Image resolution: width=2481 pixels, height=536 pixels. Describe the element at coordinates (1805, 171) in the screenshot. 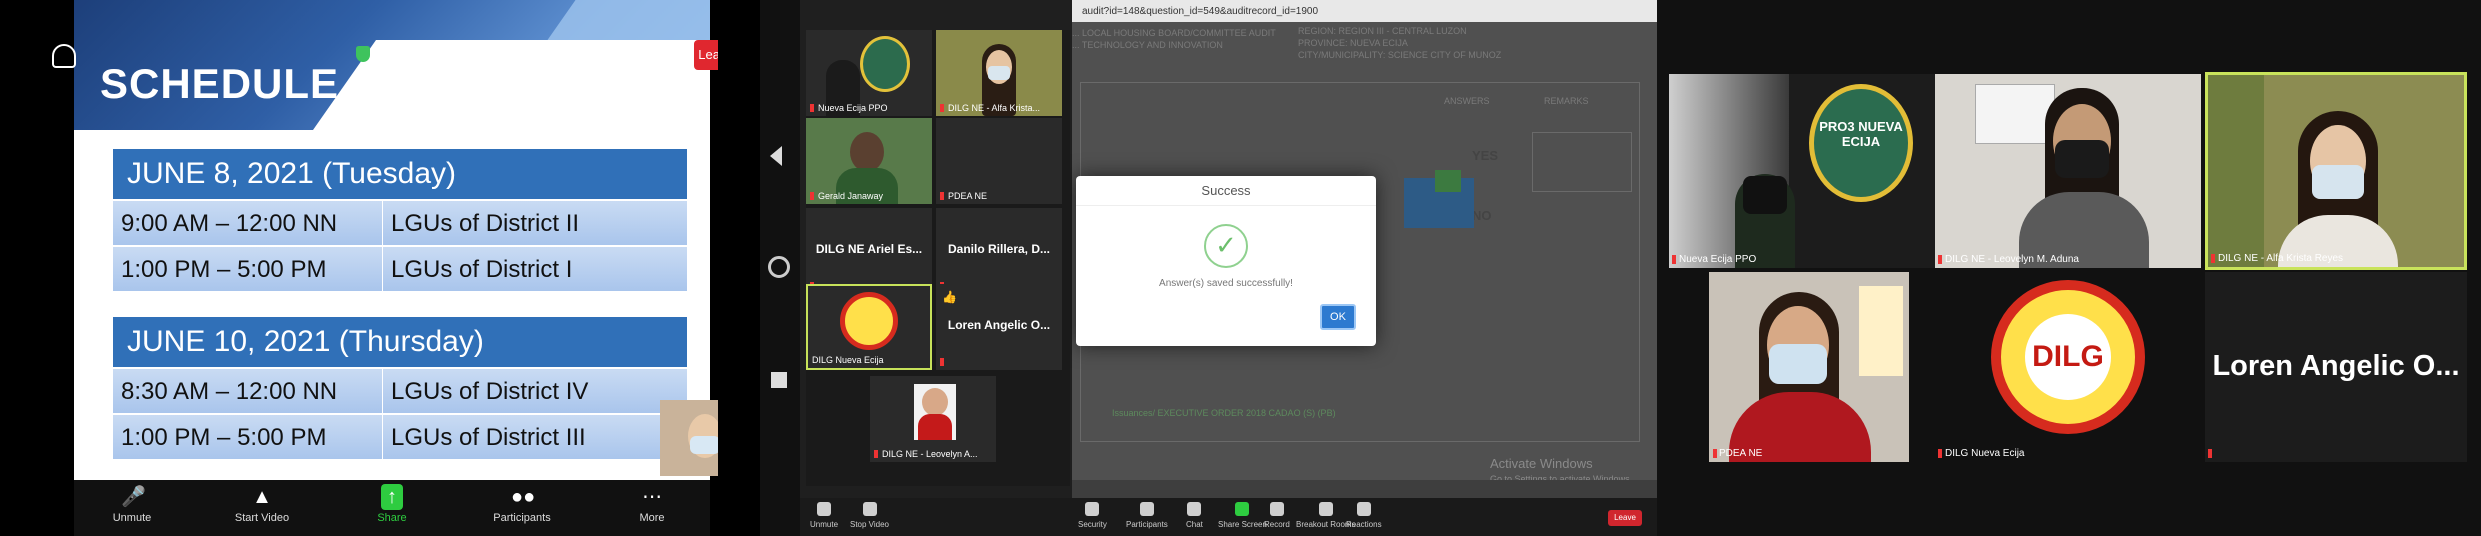

I see `participant-tile: PRO3 NUEVA ECIJA Nueva Ecija PPO` at that location.